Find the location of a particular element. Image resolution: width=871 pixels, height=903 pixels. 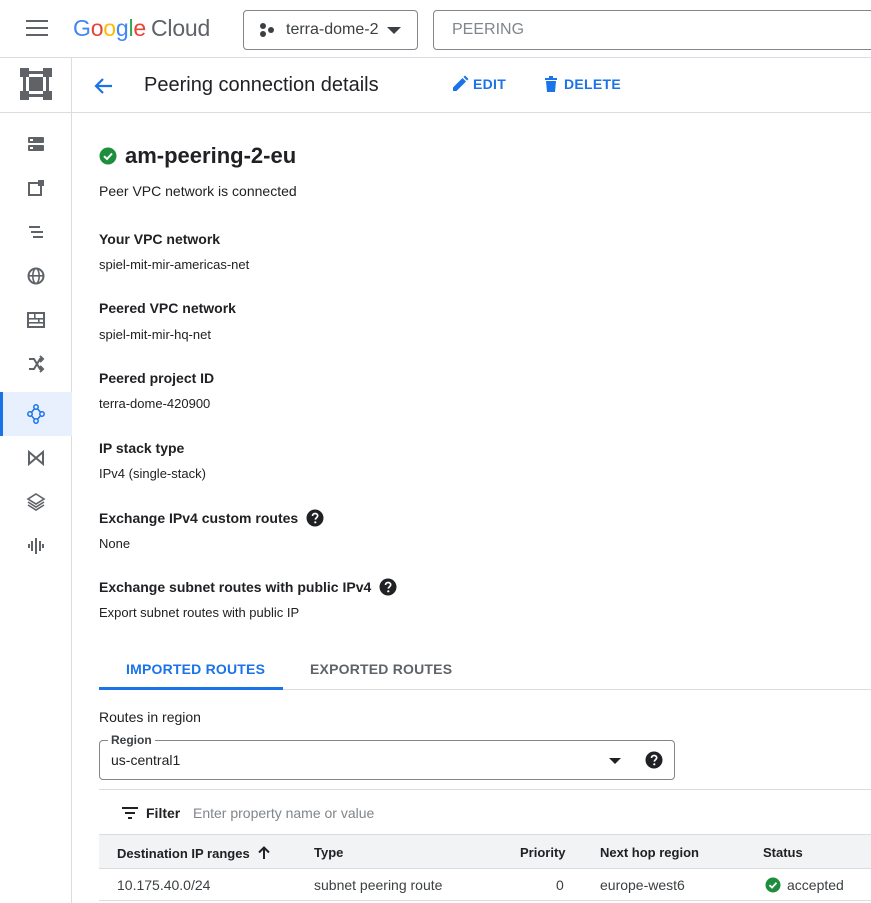

left-rail is located at coordinates (36, 480).